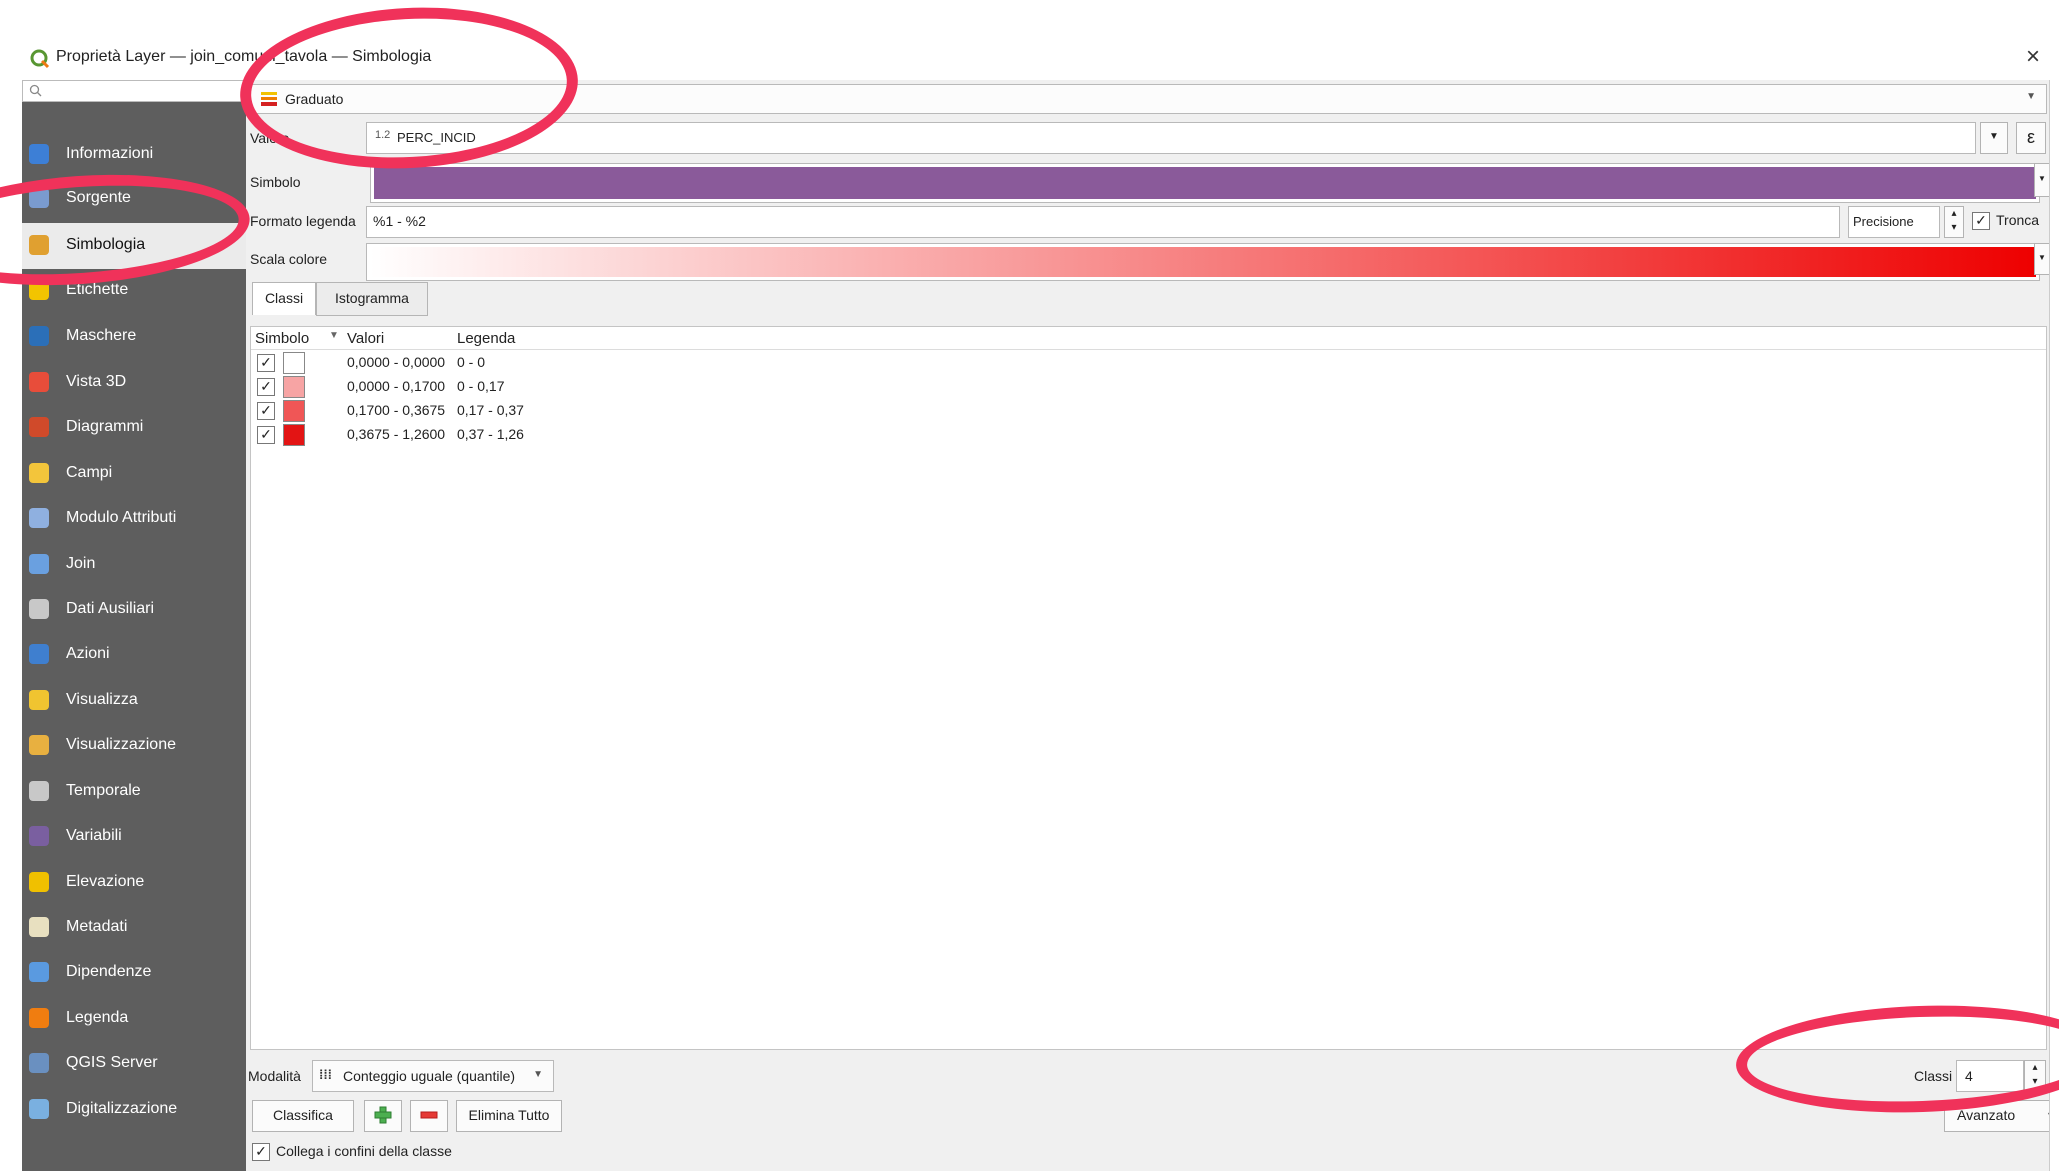 The image size is (2059, 1171). What do you see at coordinates (134, 428) in the screenshot?
I see `sidebar-item-diagrammi: Diagrammi` at bounding box center [134, 428].